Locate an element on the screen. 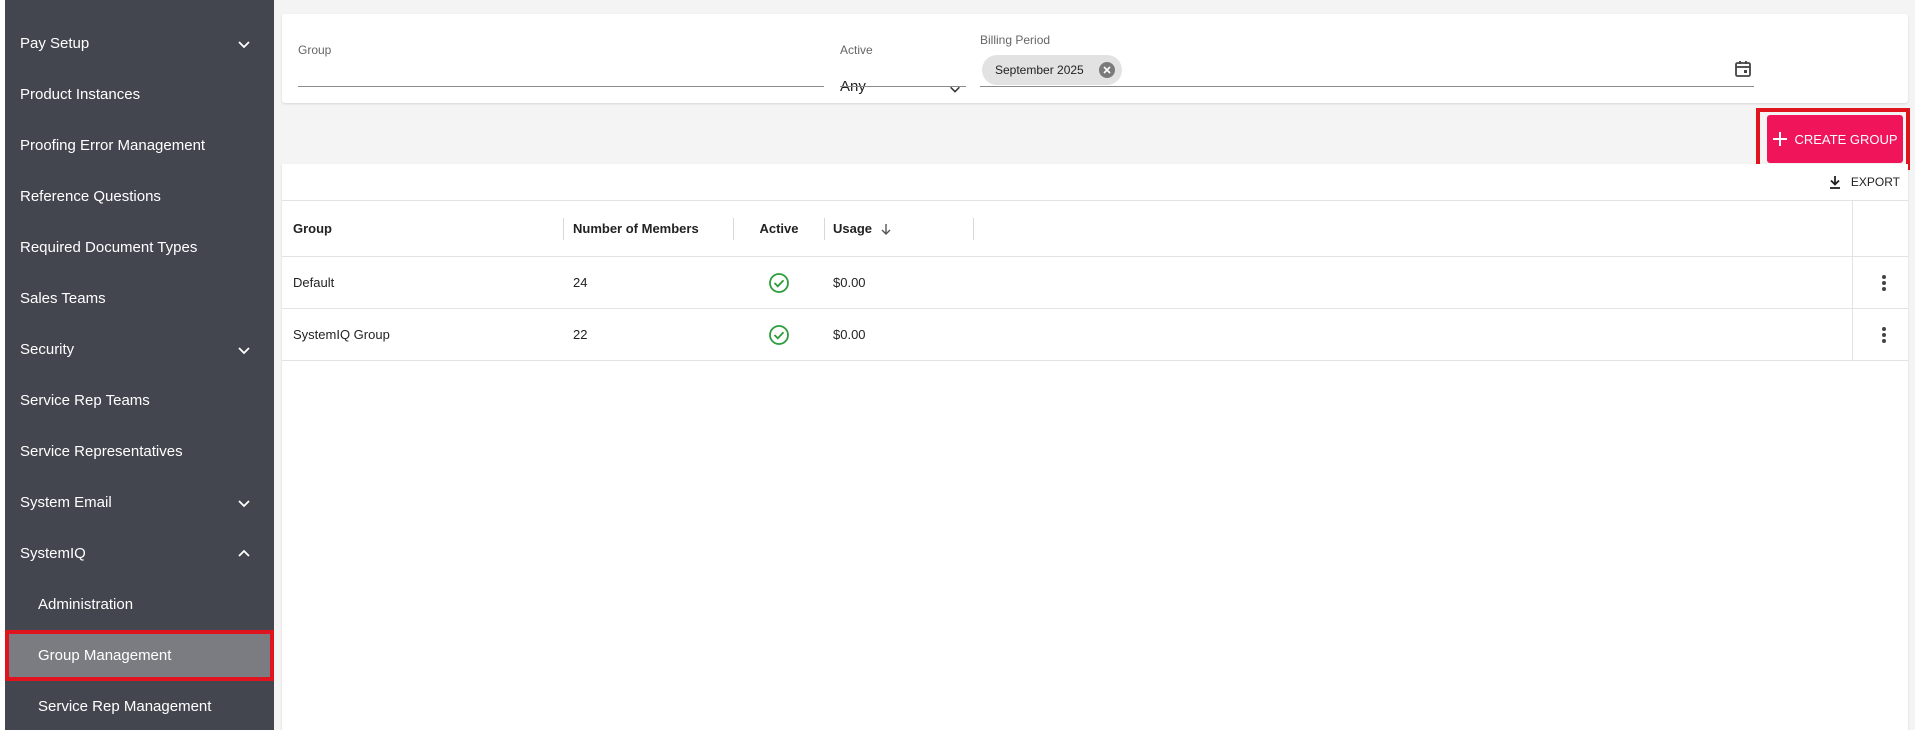  sidebar-item-service-representatives: Service Representatives is located at coordinates (139, 451).